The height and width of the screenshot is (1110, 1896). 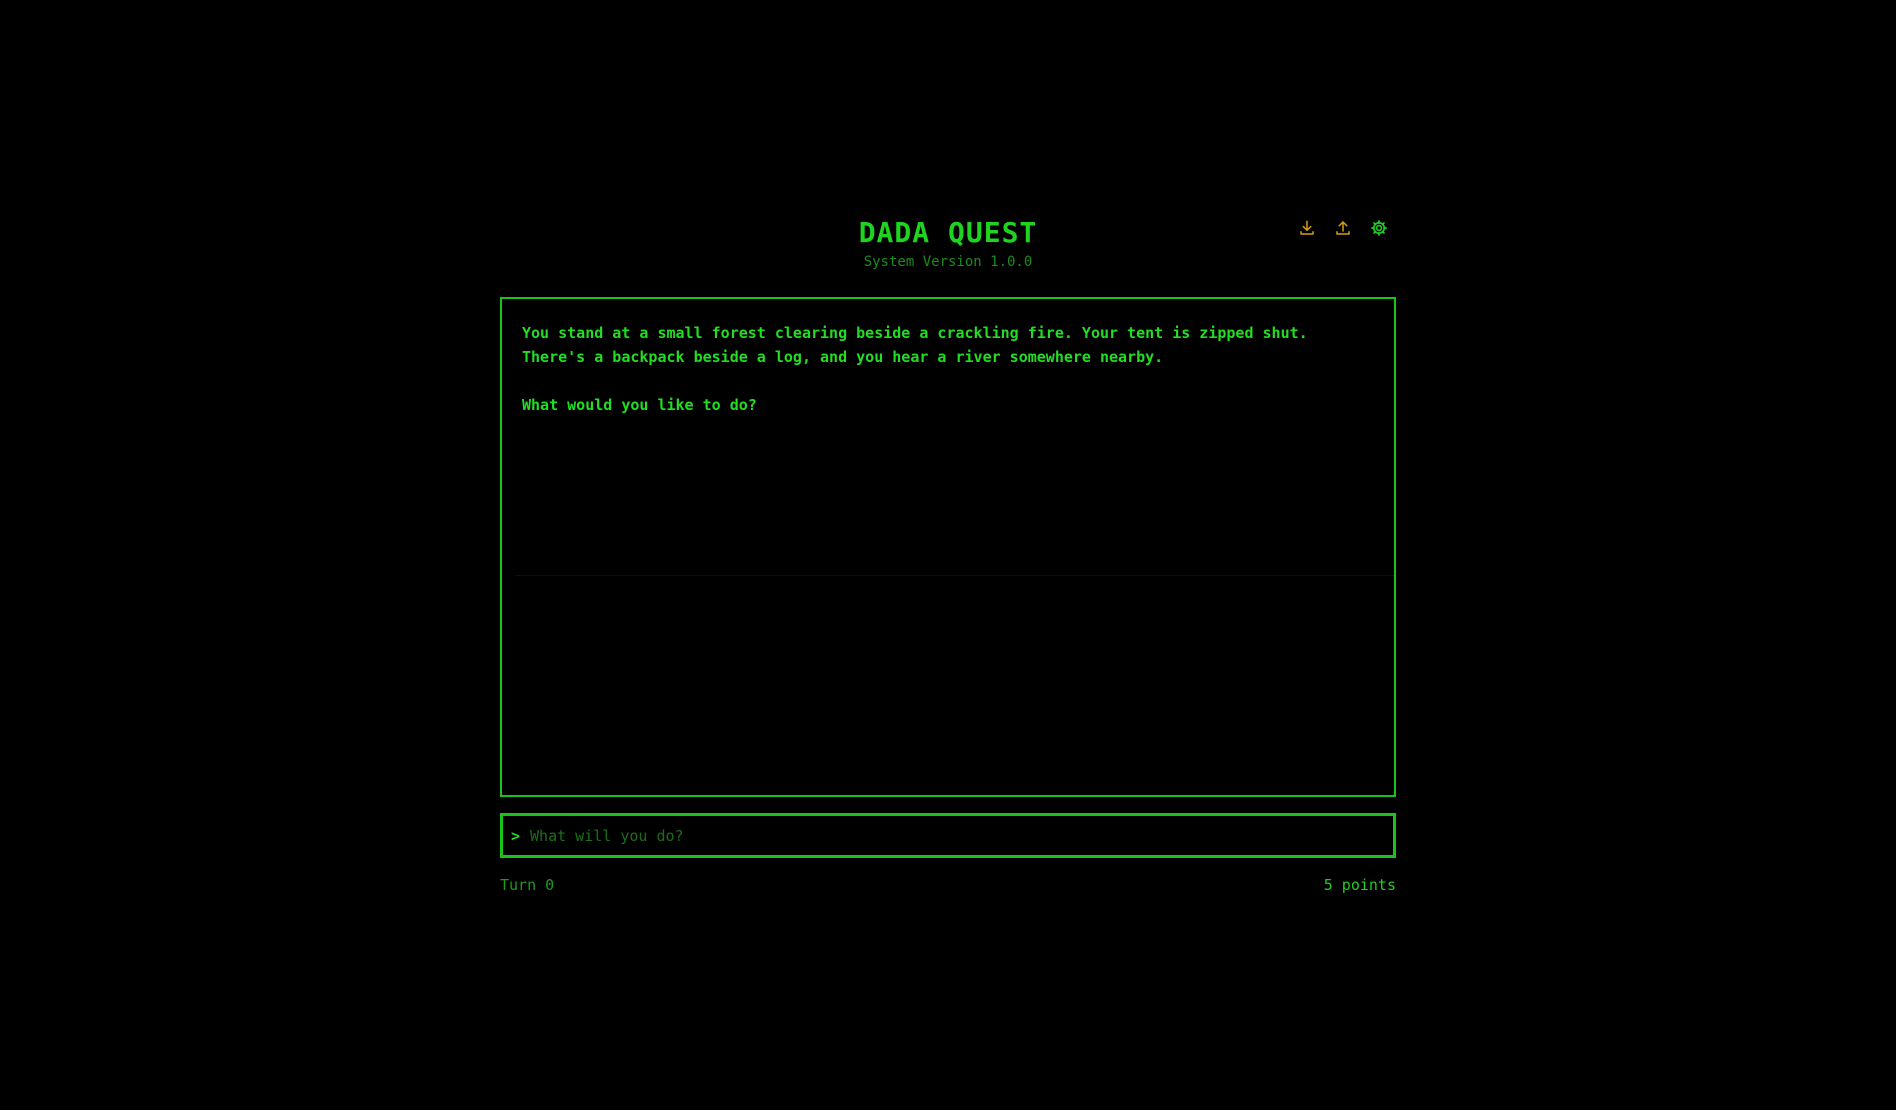 I want to click on load-game-button, so click(x=1343, y=228).